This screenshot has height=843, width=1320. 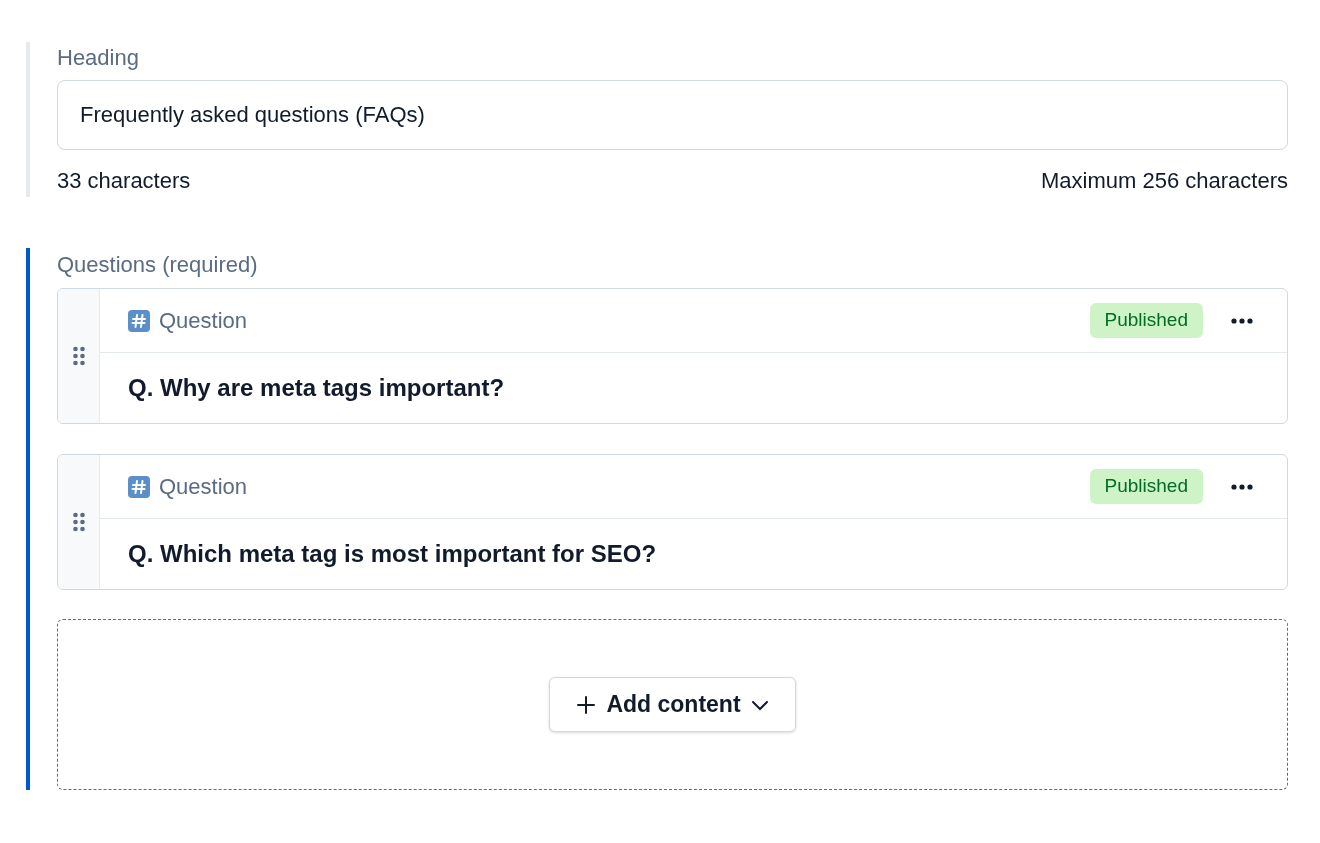 What do you see at coordinates (124, 181) in the screenshot?
I see `character-count: 33 characters` at bounding box center [124, 181].